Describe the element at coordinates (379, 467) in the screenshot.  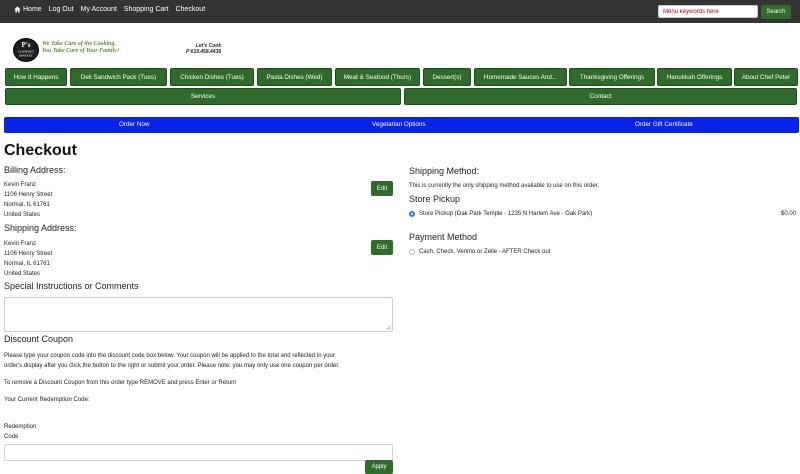
I see `apply-coupon-button: Apply` at that location.